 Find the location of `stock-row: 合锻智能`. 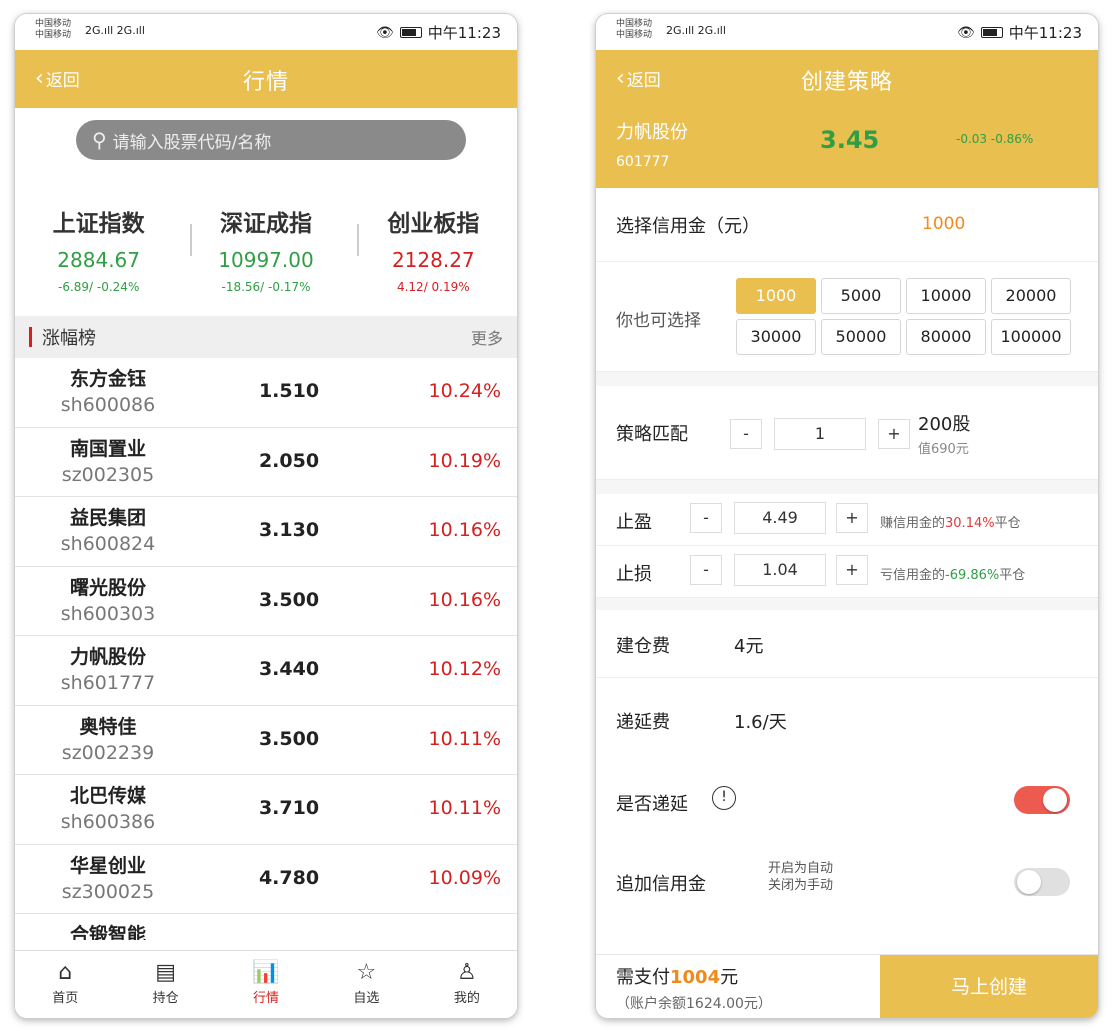

stock-row: 合锻智能 is located at coordinates (266, 927).